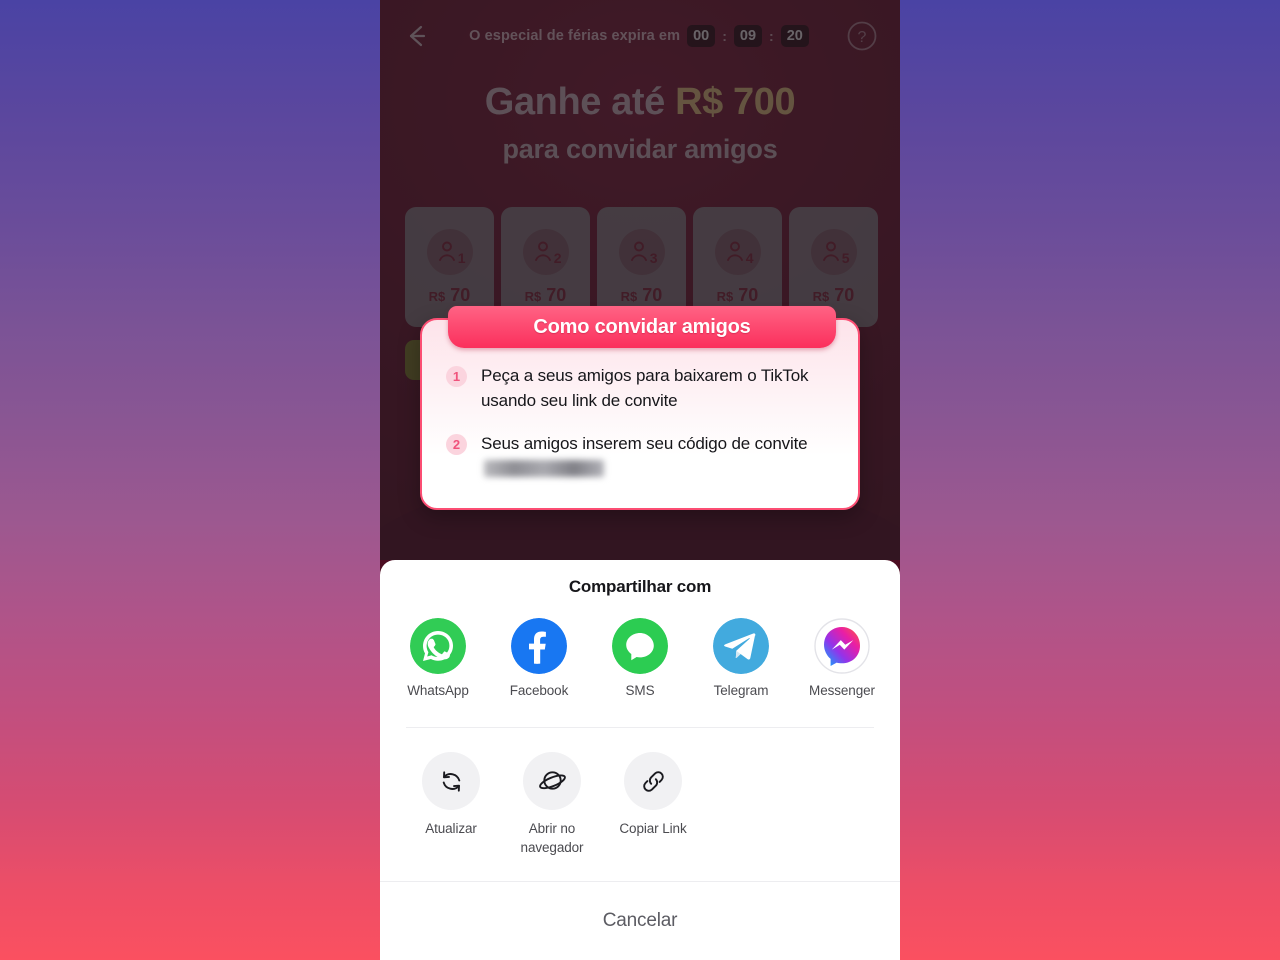 The image size is (1280, 960). I want to click on share-apps-row: WhatsApp Facebook SMS Telegram Messenger, so click(640, 647).